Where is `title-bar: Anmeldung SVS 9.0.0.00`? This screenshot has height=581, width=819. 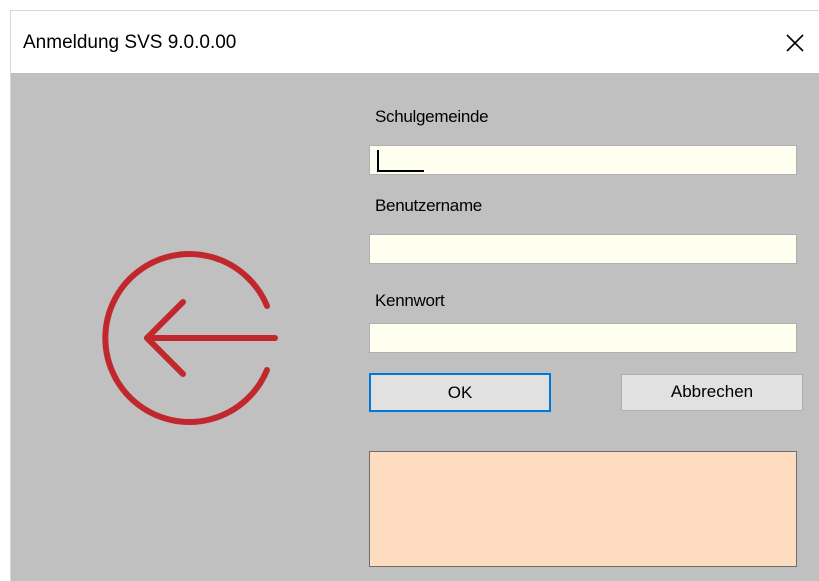 title-bar: Anmeldung SVS 9.0.0.00 is located at coordinates (415, 42).